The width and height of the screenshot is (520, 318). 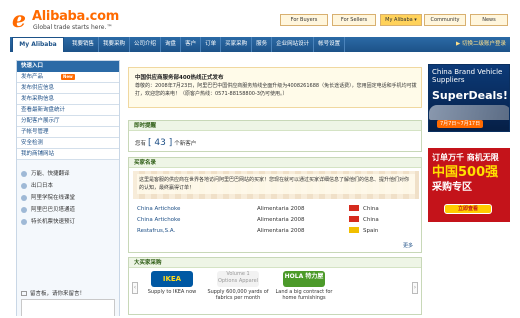 I want to click on new-customer-count: [ 43 ], so click(x=160, y=143).